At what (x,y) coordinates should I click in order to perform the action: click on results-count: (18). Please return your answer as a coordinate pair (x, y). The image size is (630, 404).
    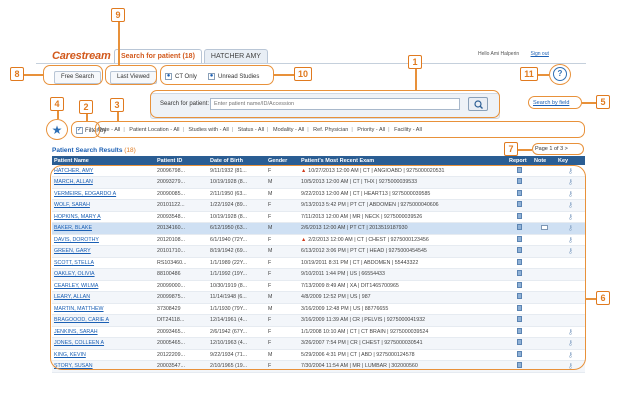
    Looking at the image, I should click on (130, 150).